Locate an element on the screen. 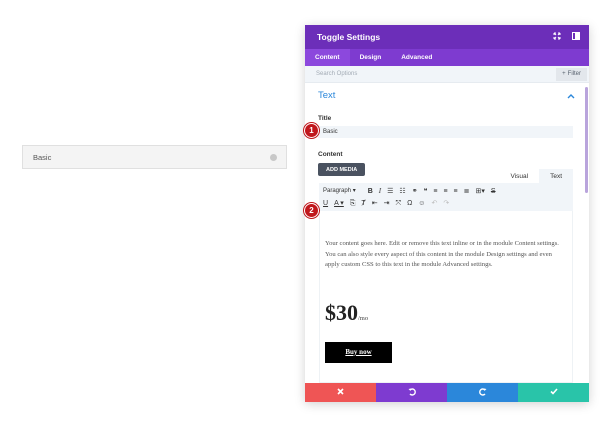 The width and height of the screenshot is (610, 427). fullscreen-editor-icon: ⤧ is located at coordinates (398, 203).